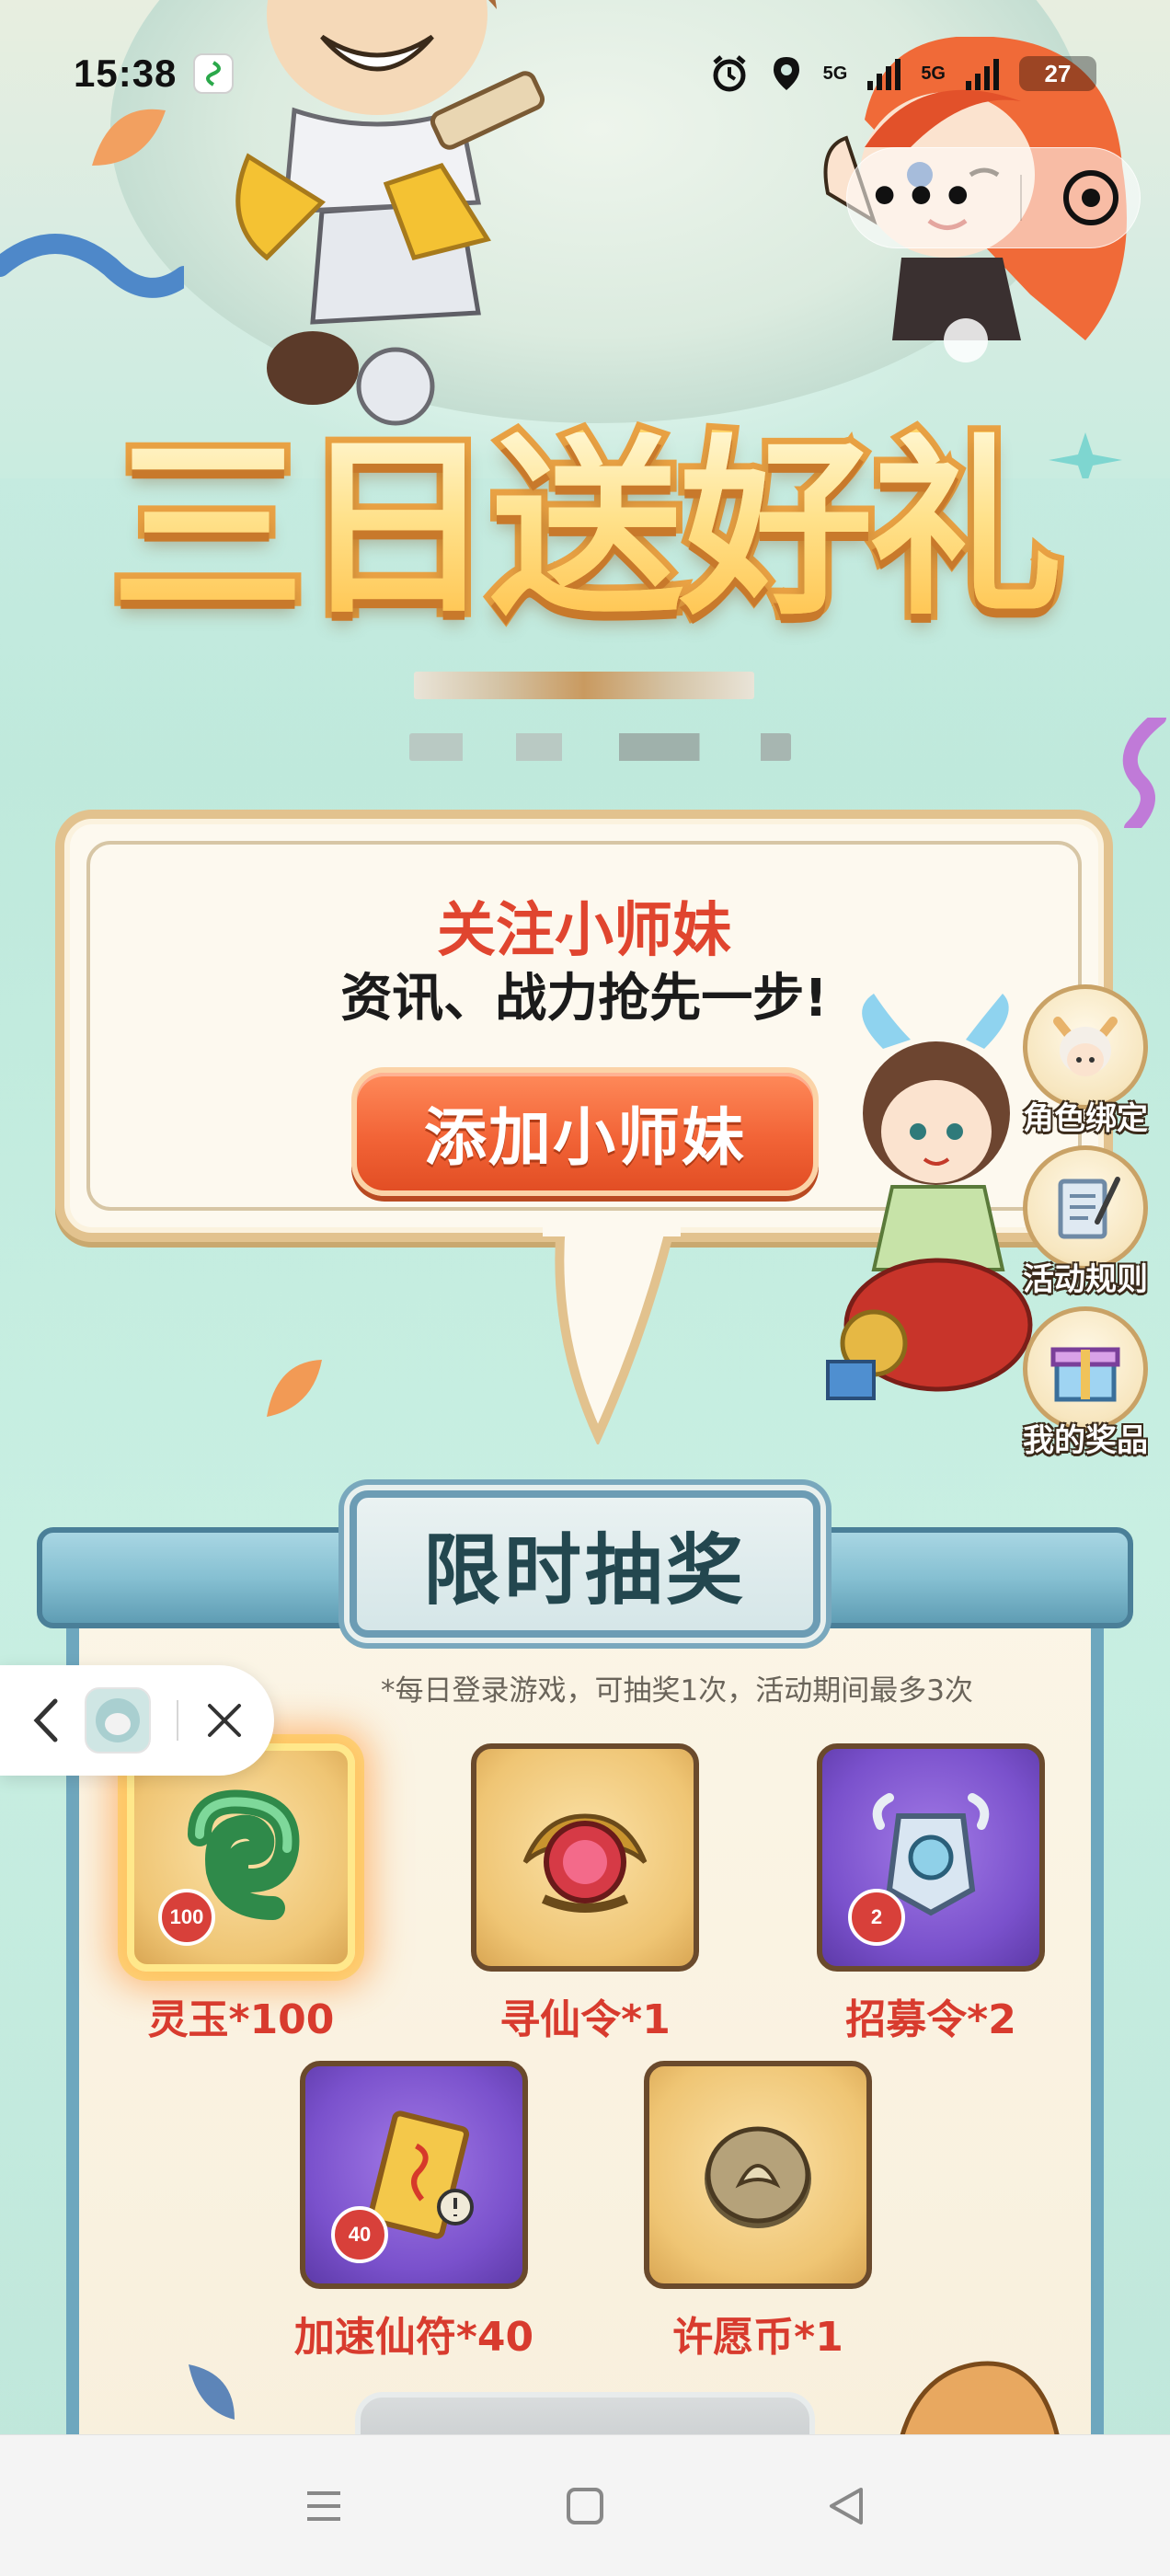  Describe the element at coordinates (241, 1857) in the screenshot. I see `jade-icon` at that location.